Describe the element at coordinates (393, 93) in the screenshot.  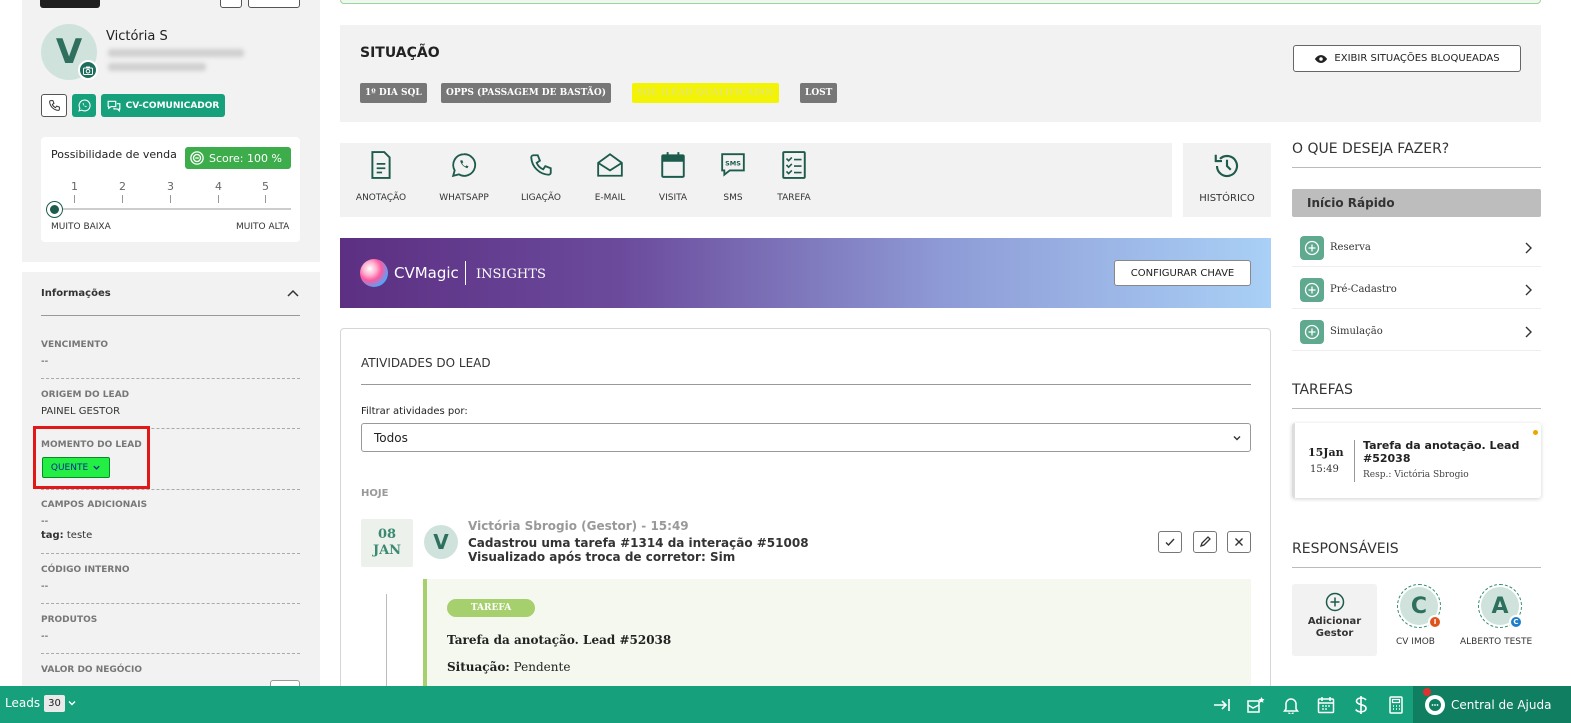
I see `situacao-tag: 1º DIA SQL` at that location.